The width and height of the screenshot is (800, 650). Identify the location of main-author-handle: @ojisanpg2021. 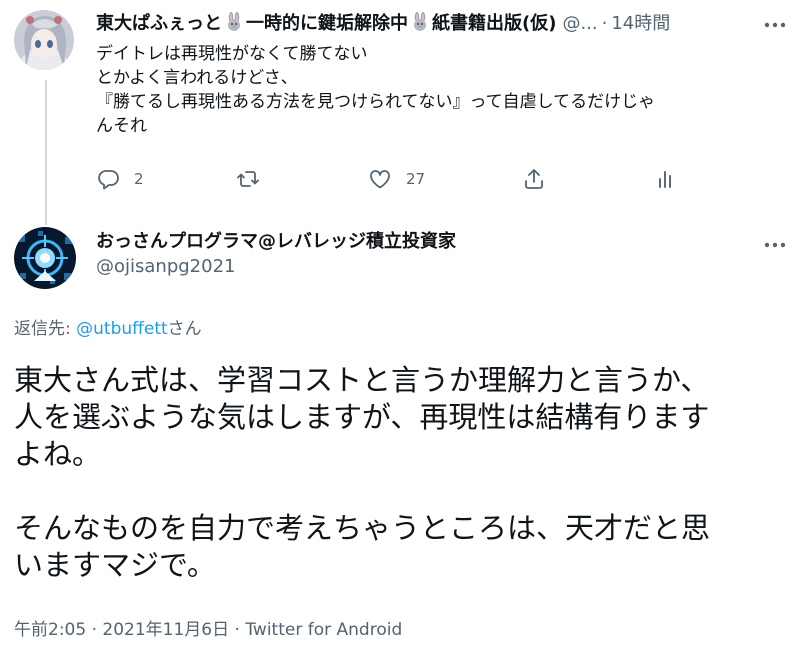
(276, 267).